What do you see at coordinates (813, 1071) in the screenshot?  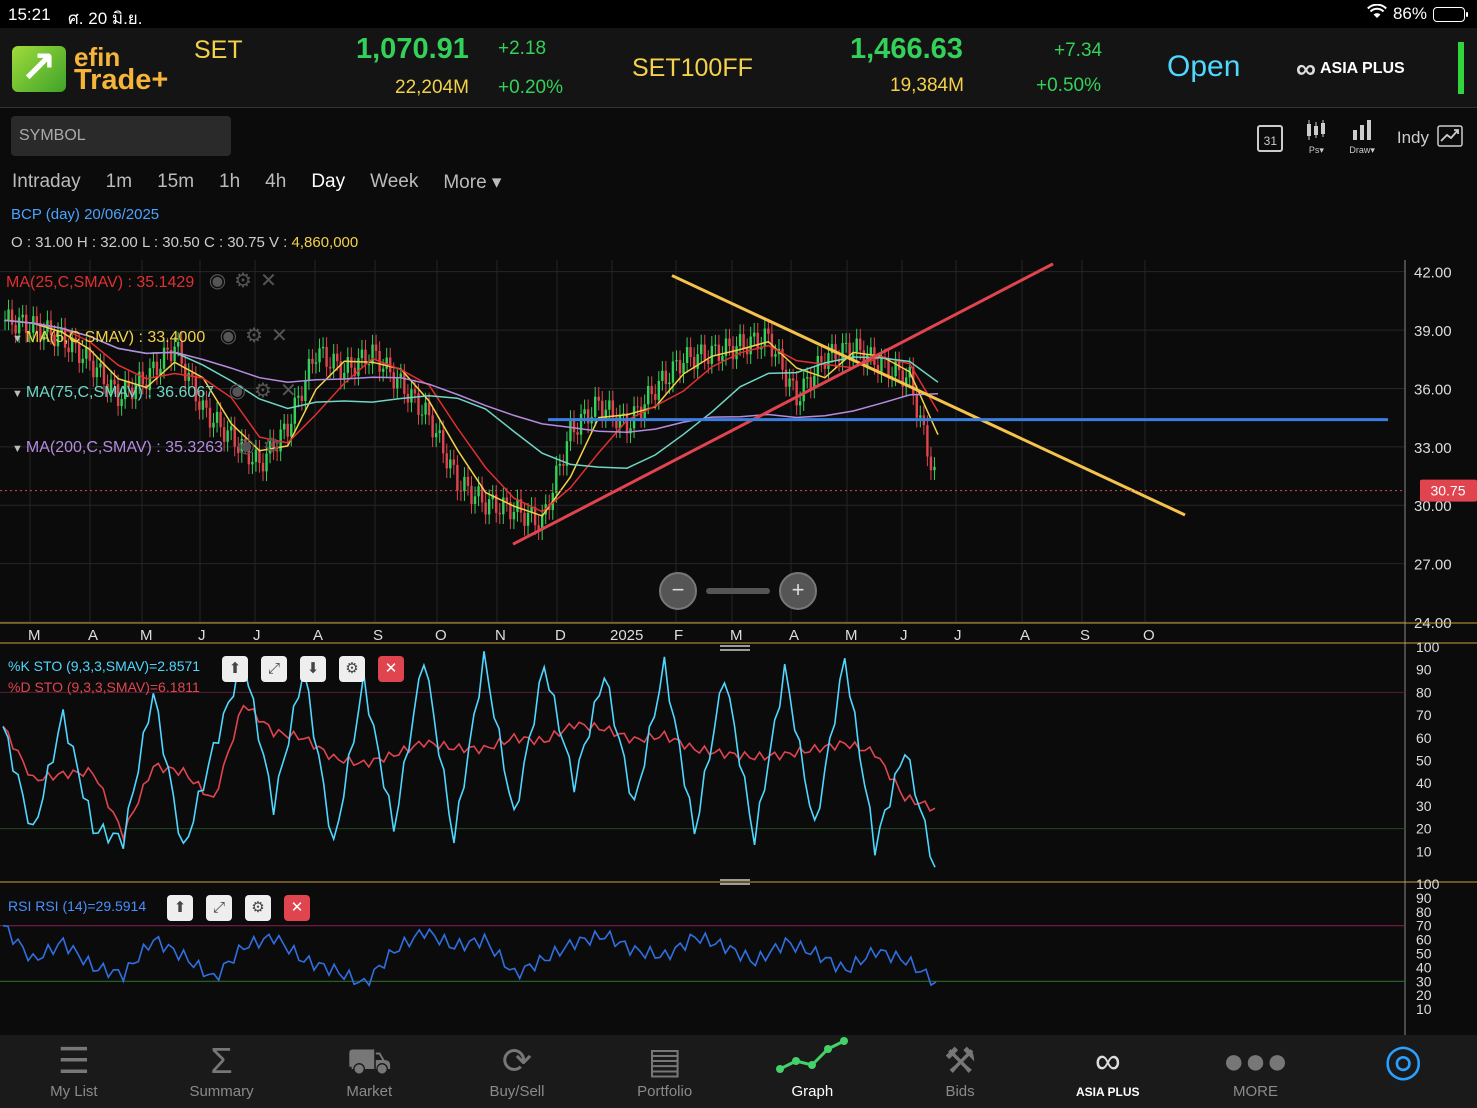 I see `tab-graph: Graph` at bounding box center [813, 1071].